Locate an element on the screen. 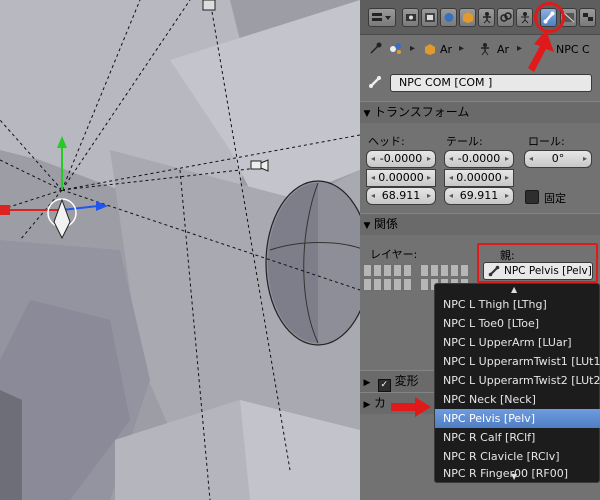 This screenshot has height=500, width=600. tail-y-field: ◂ 0.00000 ▸ is located at coordinates (479, 178).